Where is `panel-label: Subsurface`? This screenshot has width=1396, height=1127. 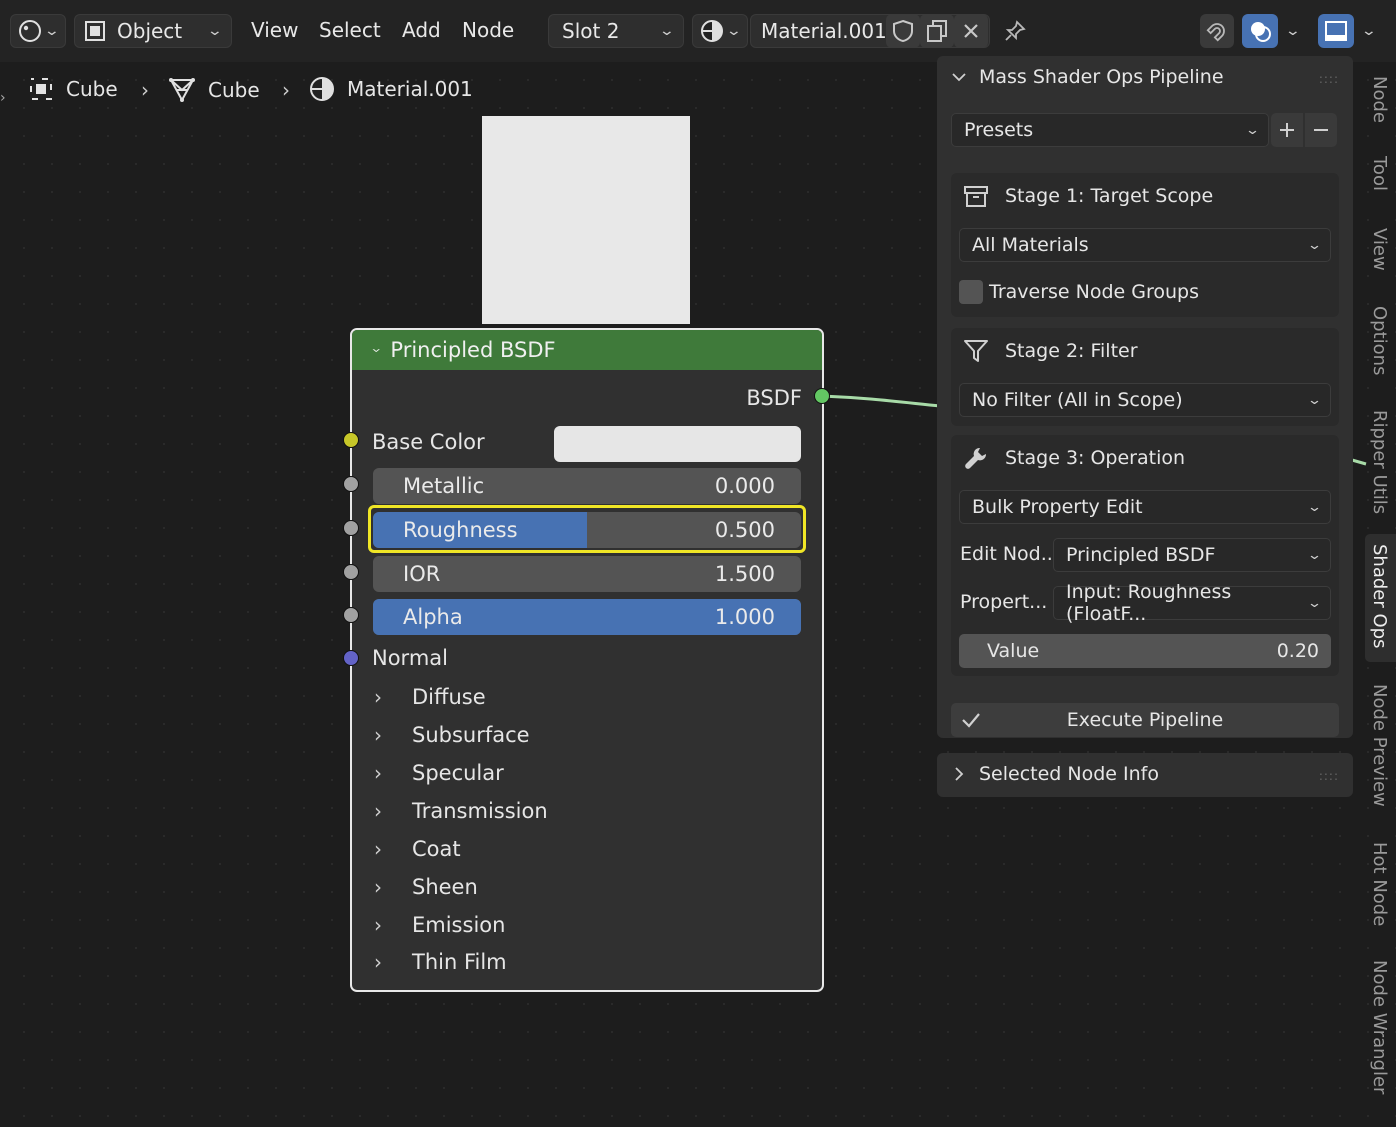
panel-label: Subsurface is located at coordinates (471, 735).